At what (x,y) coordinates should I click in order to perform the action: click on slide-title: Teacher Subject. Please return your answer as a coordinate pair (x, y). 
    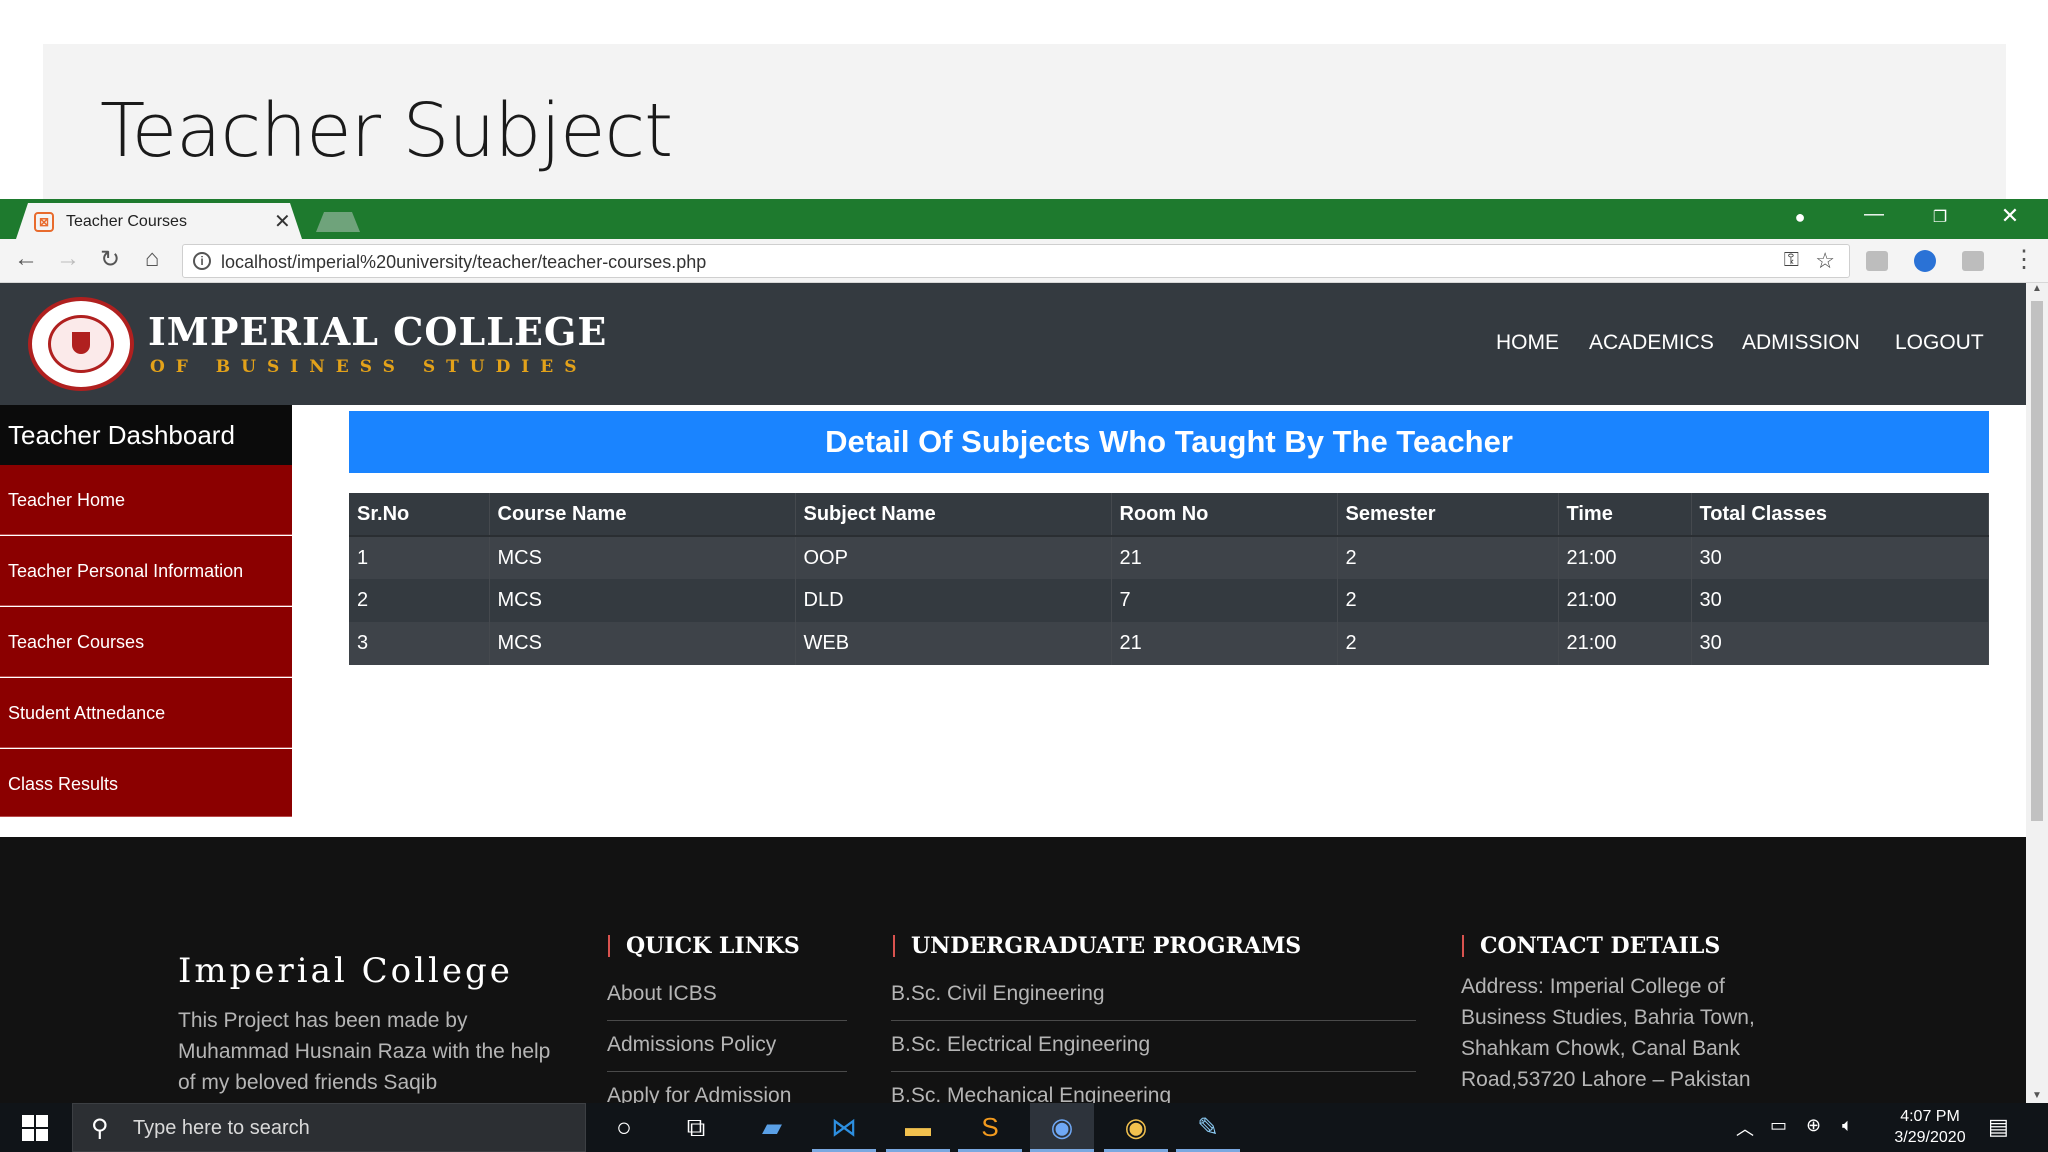
    Looking at the image, I should click on (386, 131).